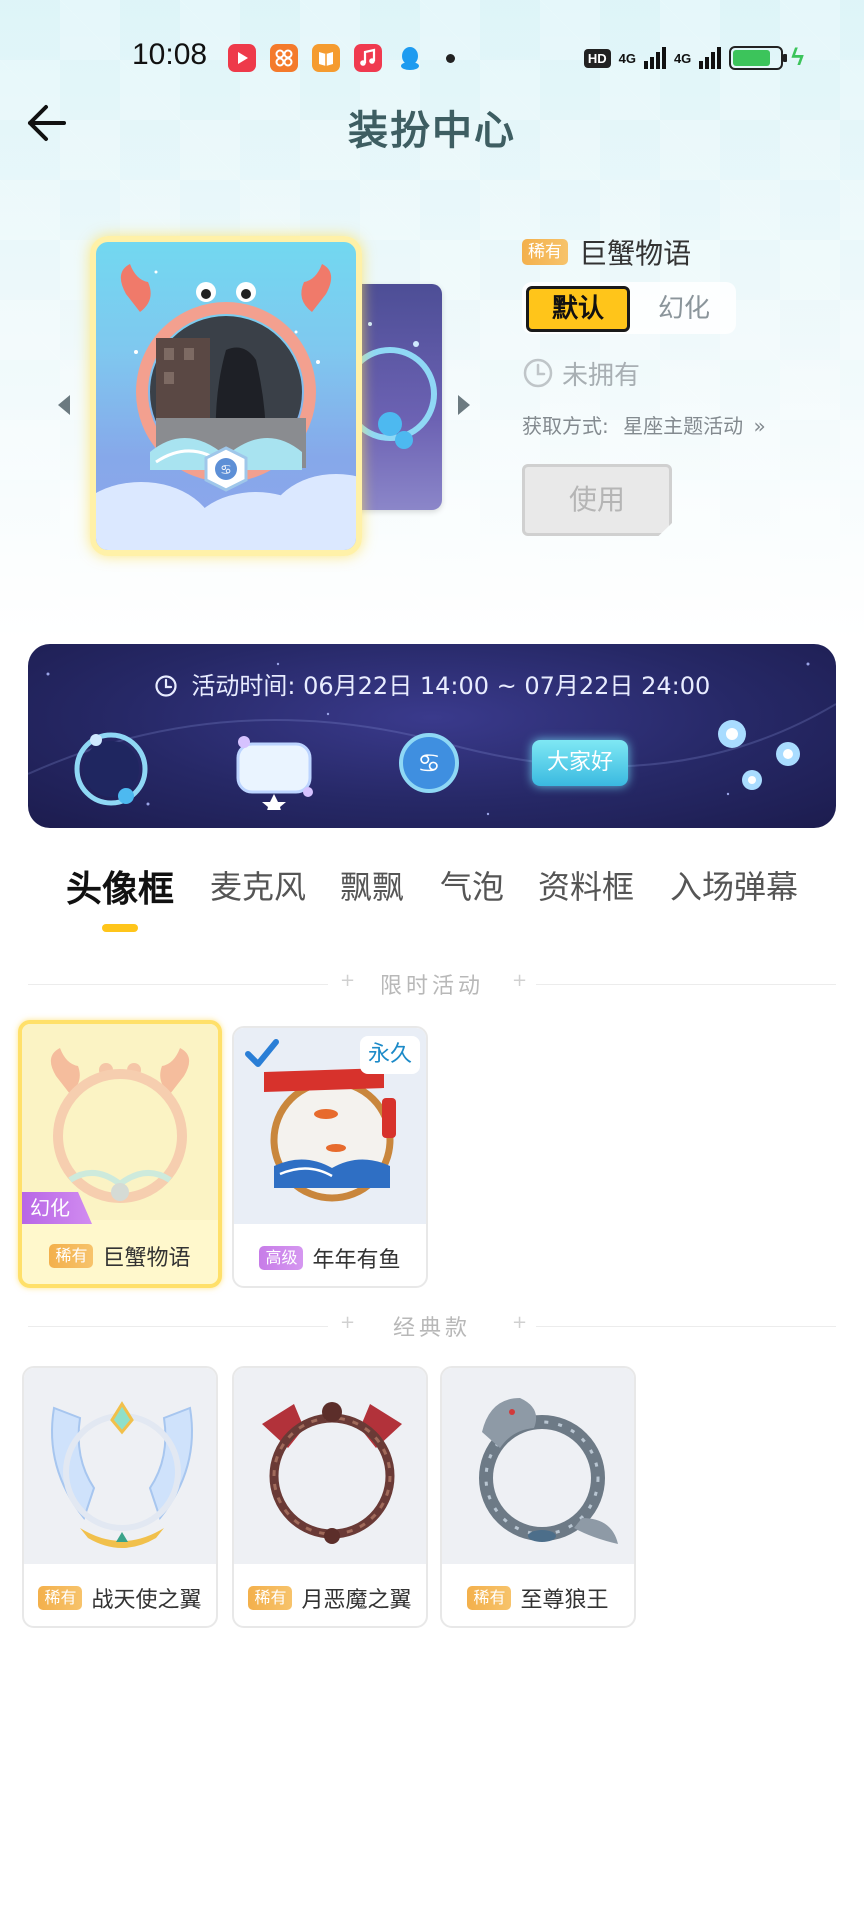 Image resolution: width=864 pixels, height=1920 pixels. Describe the element at coordinates (597, 58) in the screenshot. I see `hd-icon: HD` at that location.